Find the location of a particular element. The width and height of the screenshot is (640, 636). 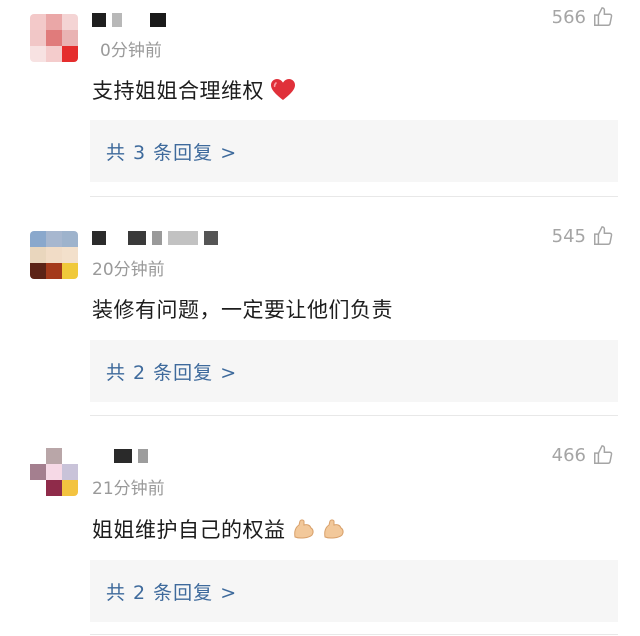

like-count: 466 is located at coordinates (568, 455).